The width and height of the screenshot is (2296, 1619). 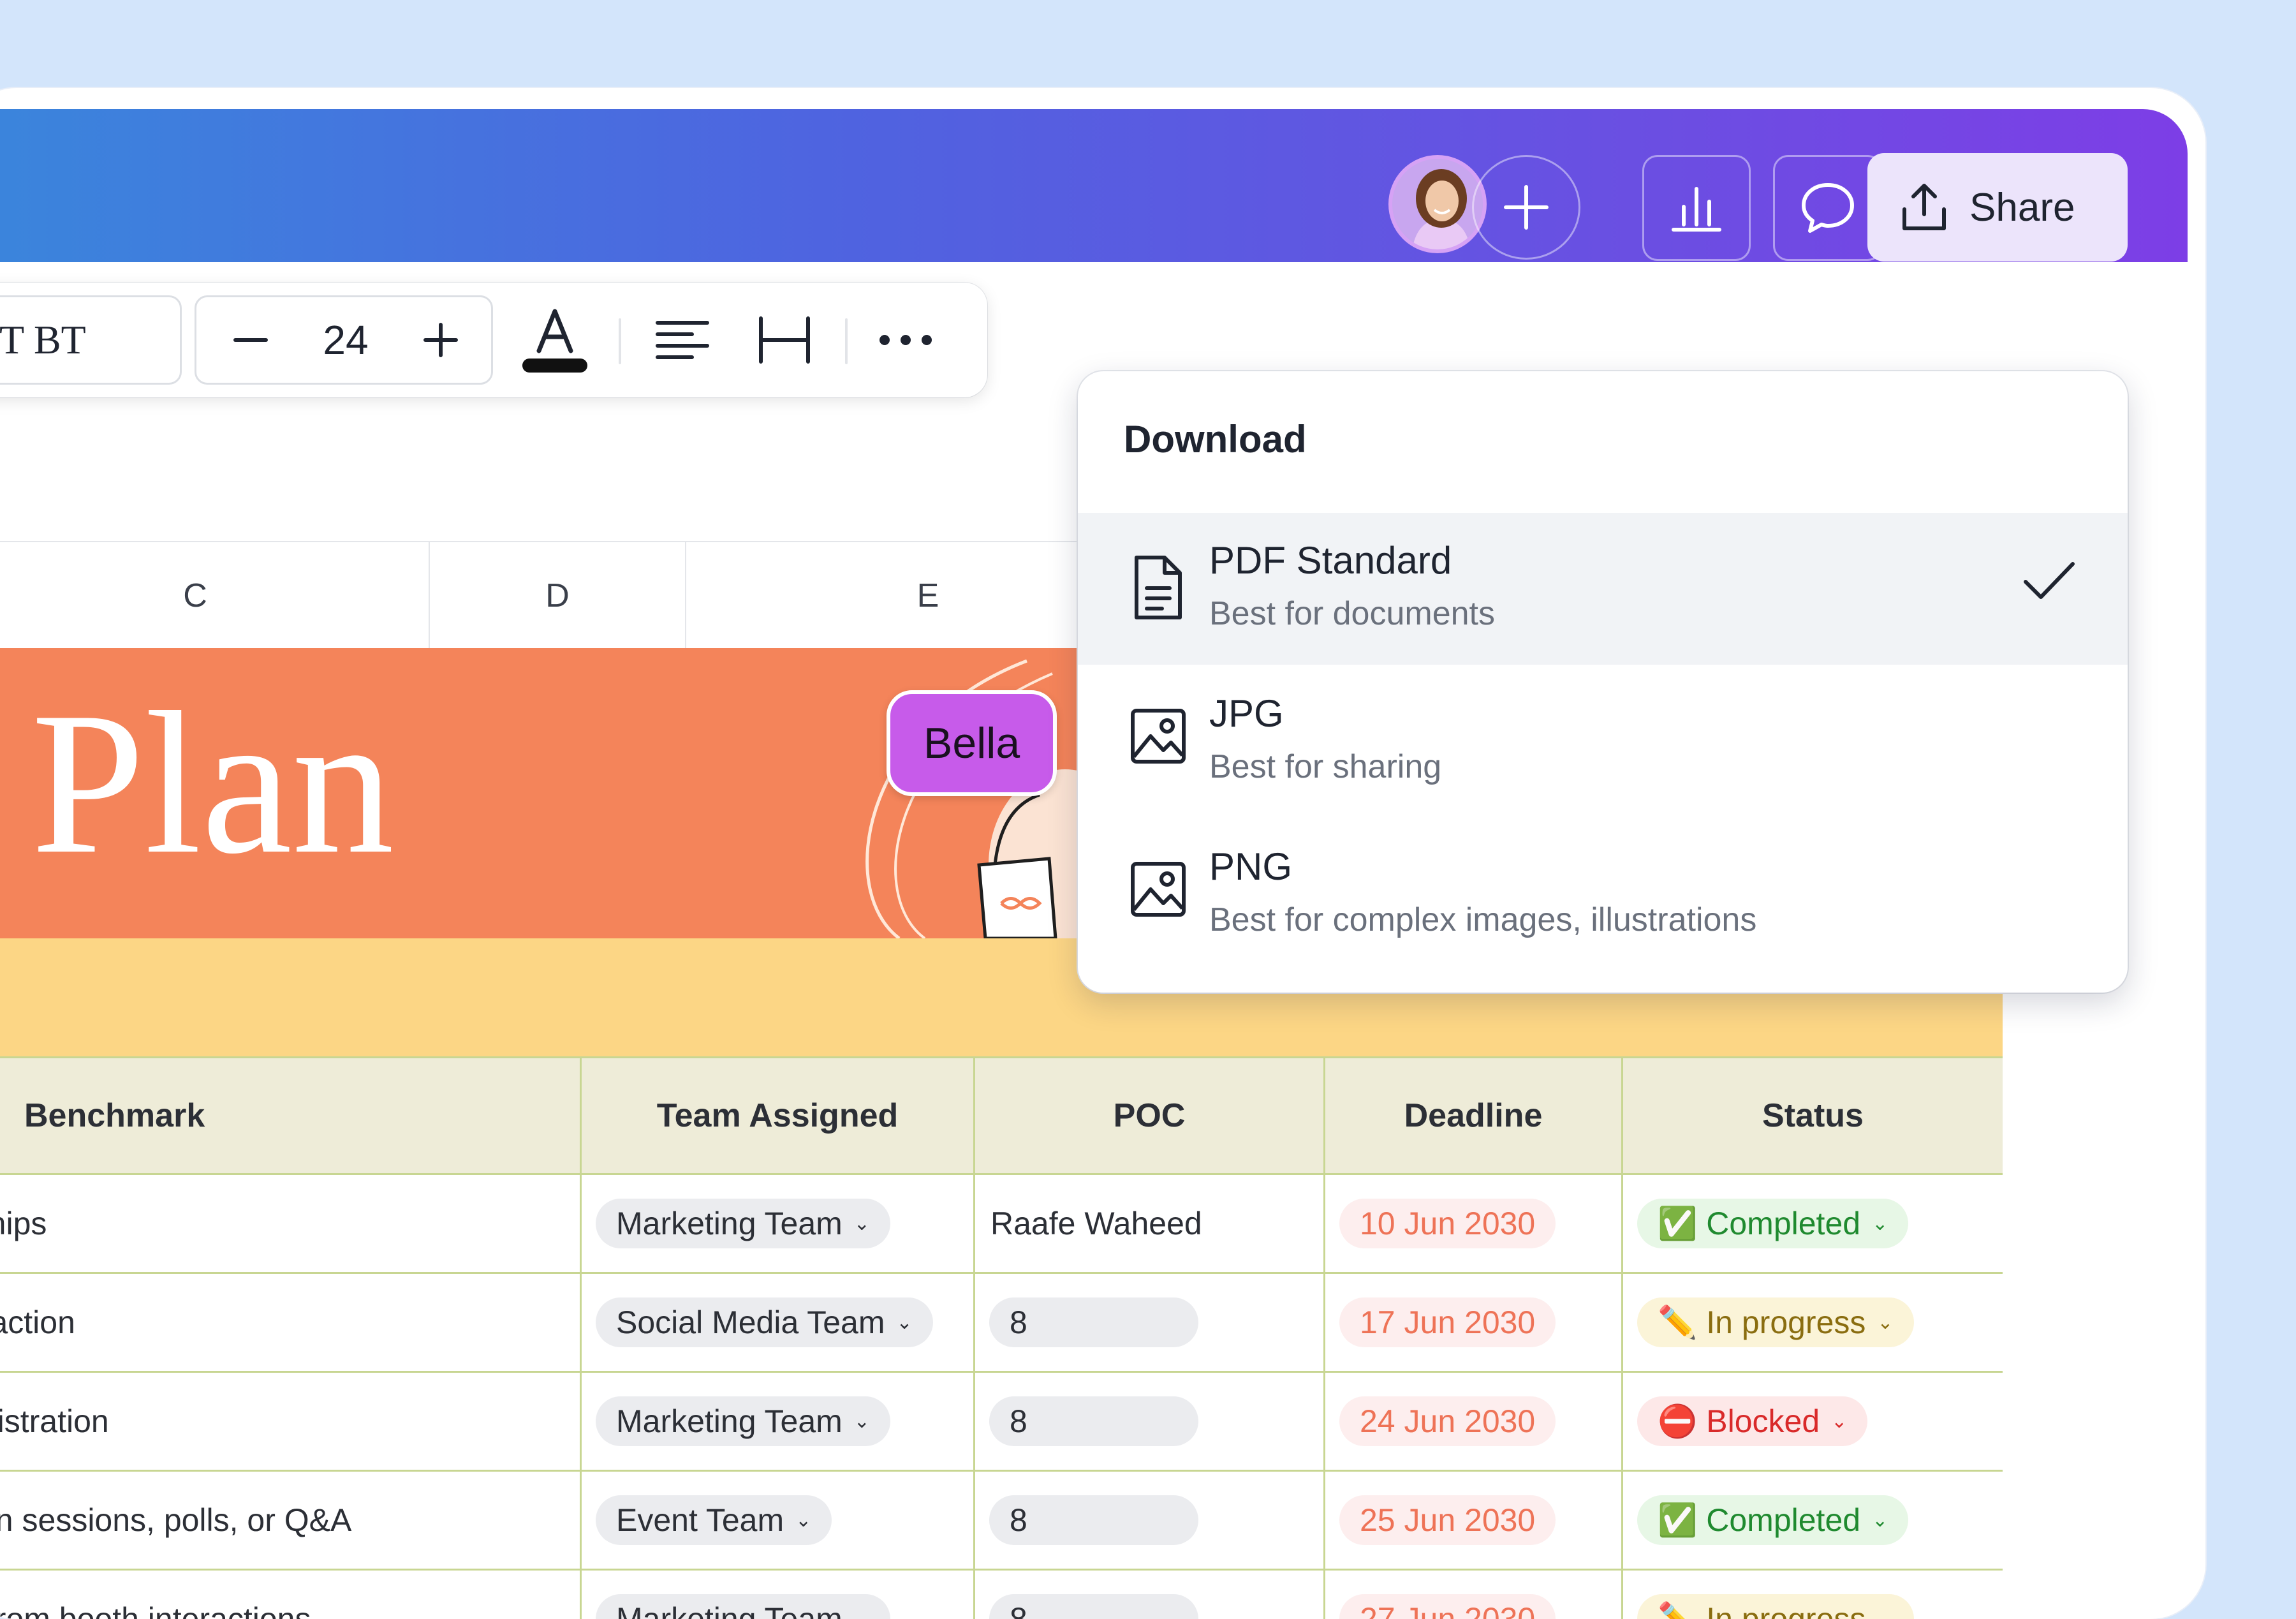 I want to click on team-label: Event Team, so click(x=700, y=1520).